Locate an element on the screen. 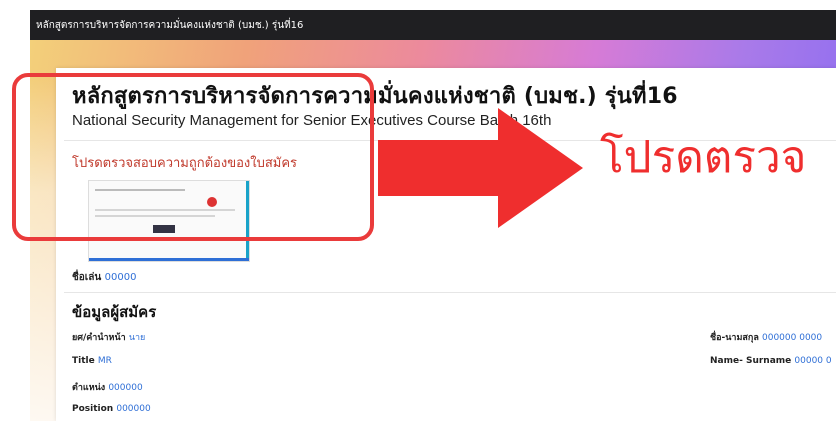 This screenshot has height=421, width=836. overlay-caption: โปรดตรวจ is located at coordinates (703, 157).